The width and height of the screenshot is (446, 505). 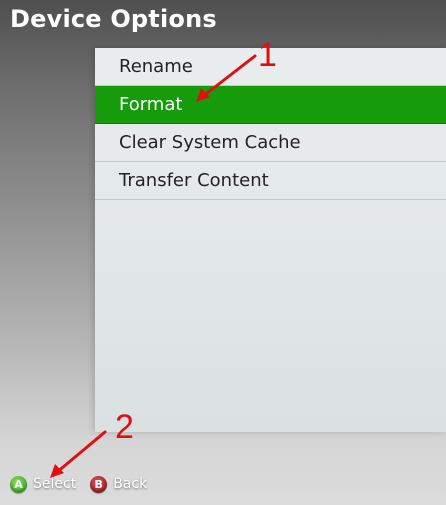 What do you see at coordinates (124, 427) in the screenshot?
I see `annotation-number-2: 2` at bounding box center [124, 427].